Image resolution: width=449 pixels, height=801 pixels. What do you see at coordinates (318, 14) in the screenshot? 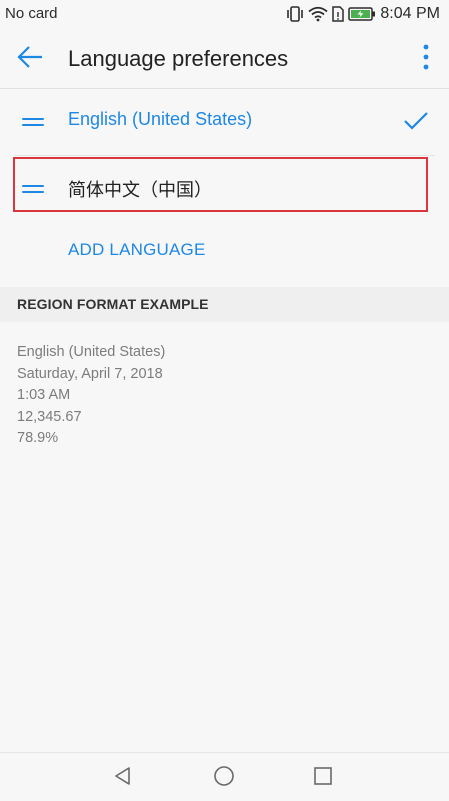
I see `wifi-icon` at bounding box center [318, 14].